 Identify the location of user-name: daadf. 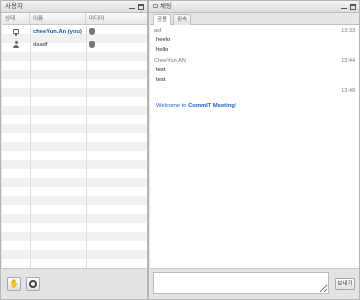
(40, 44).